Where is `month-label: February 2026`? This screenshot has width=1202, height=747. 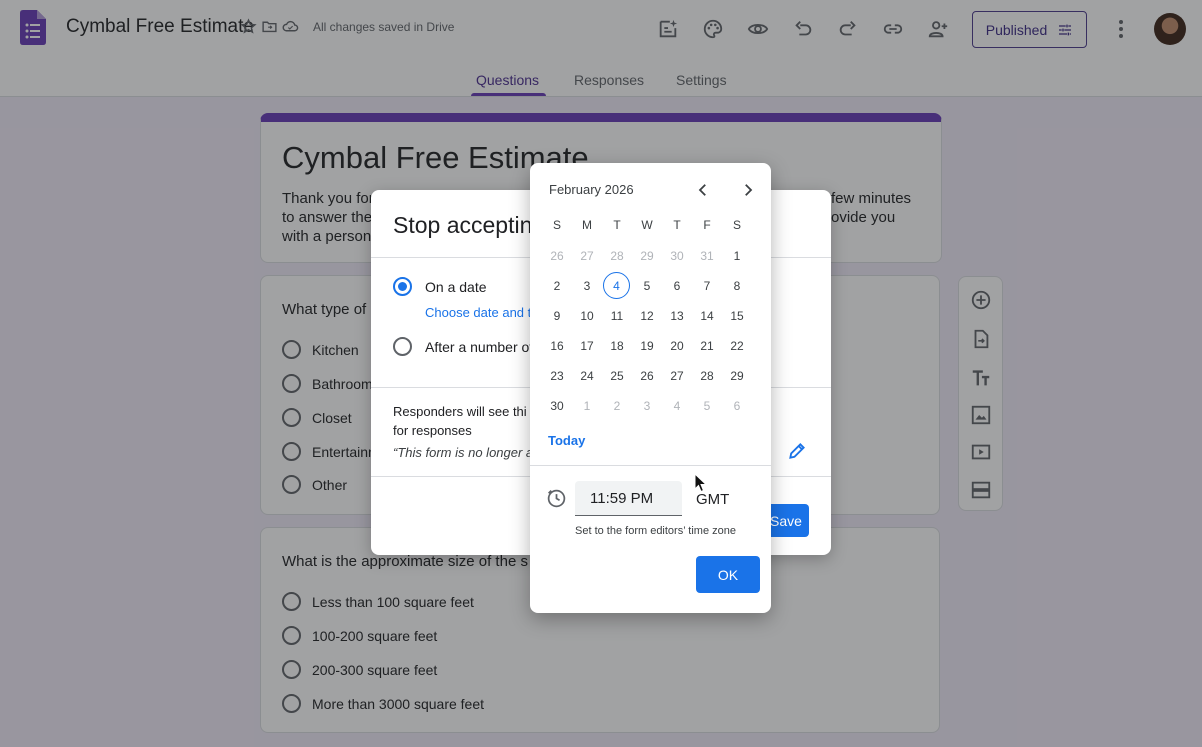
month-label: February 2026 is located at coordinates (591, 189).